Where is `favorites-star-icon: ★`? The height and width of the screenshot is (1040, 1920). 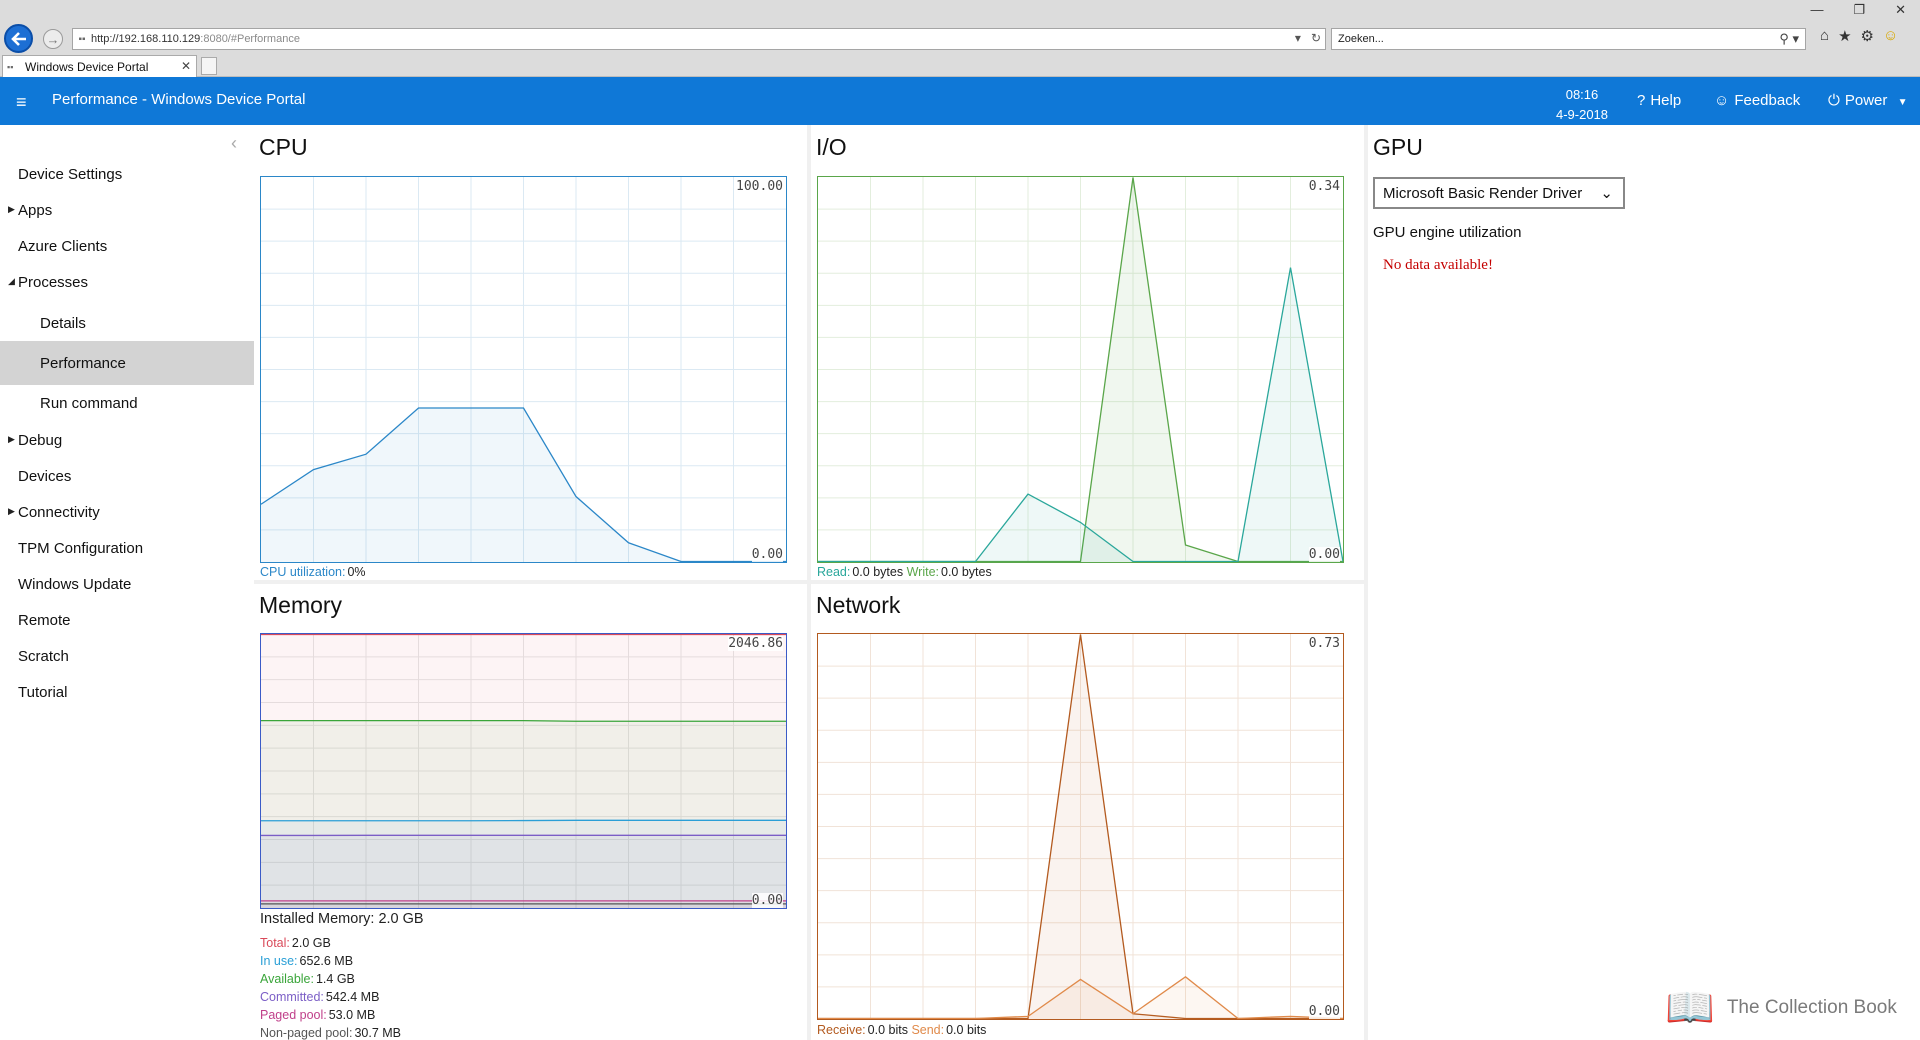 favorites-star-icon: ★ is located at coordinates (1844, 36).